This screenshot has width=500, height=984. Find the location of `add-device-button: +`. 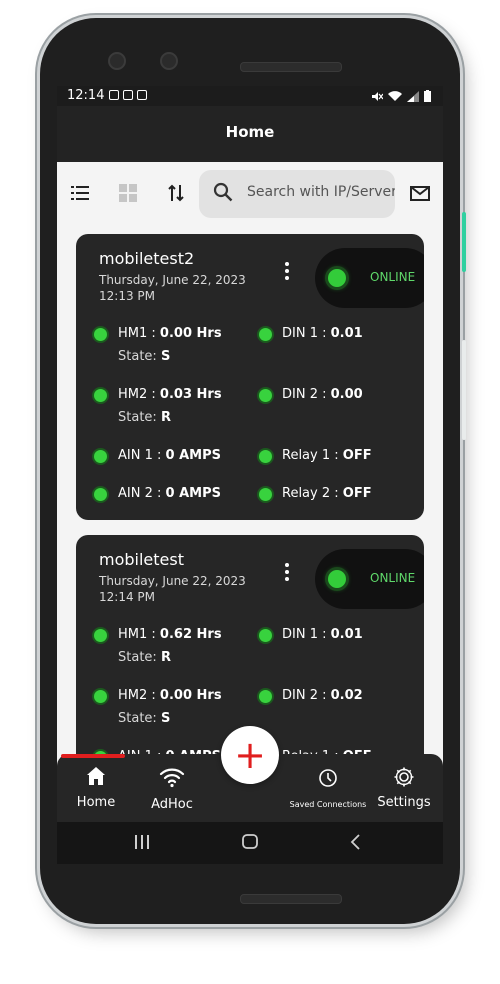

add-device-button: + is located at coordinates (250, 755).